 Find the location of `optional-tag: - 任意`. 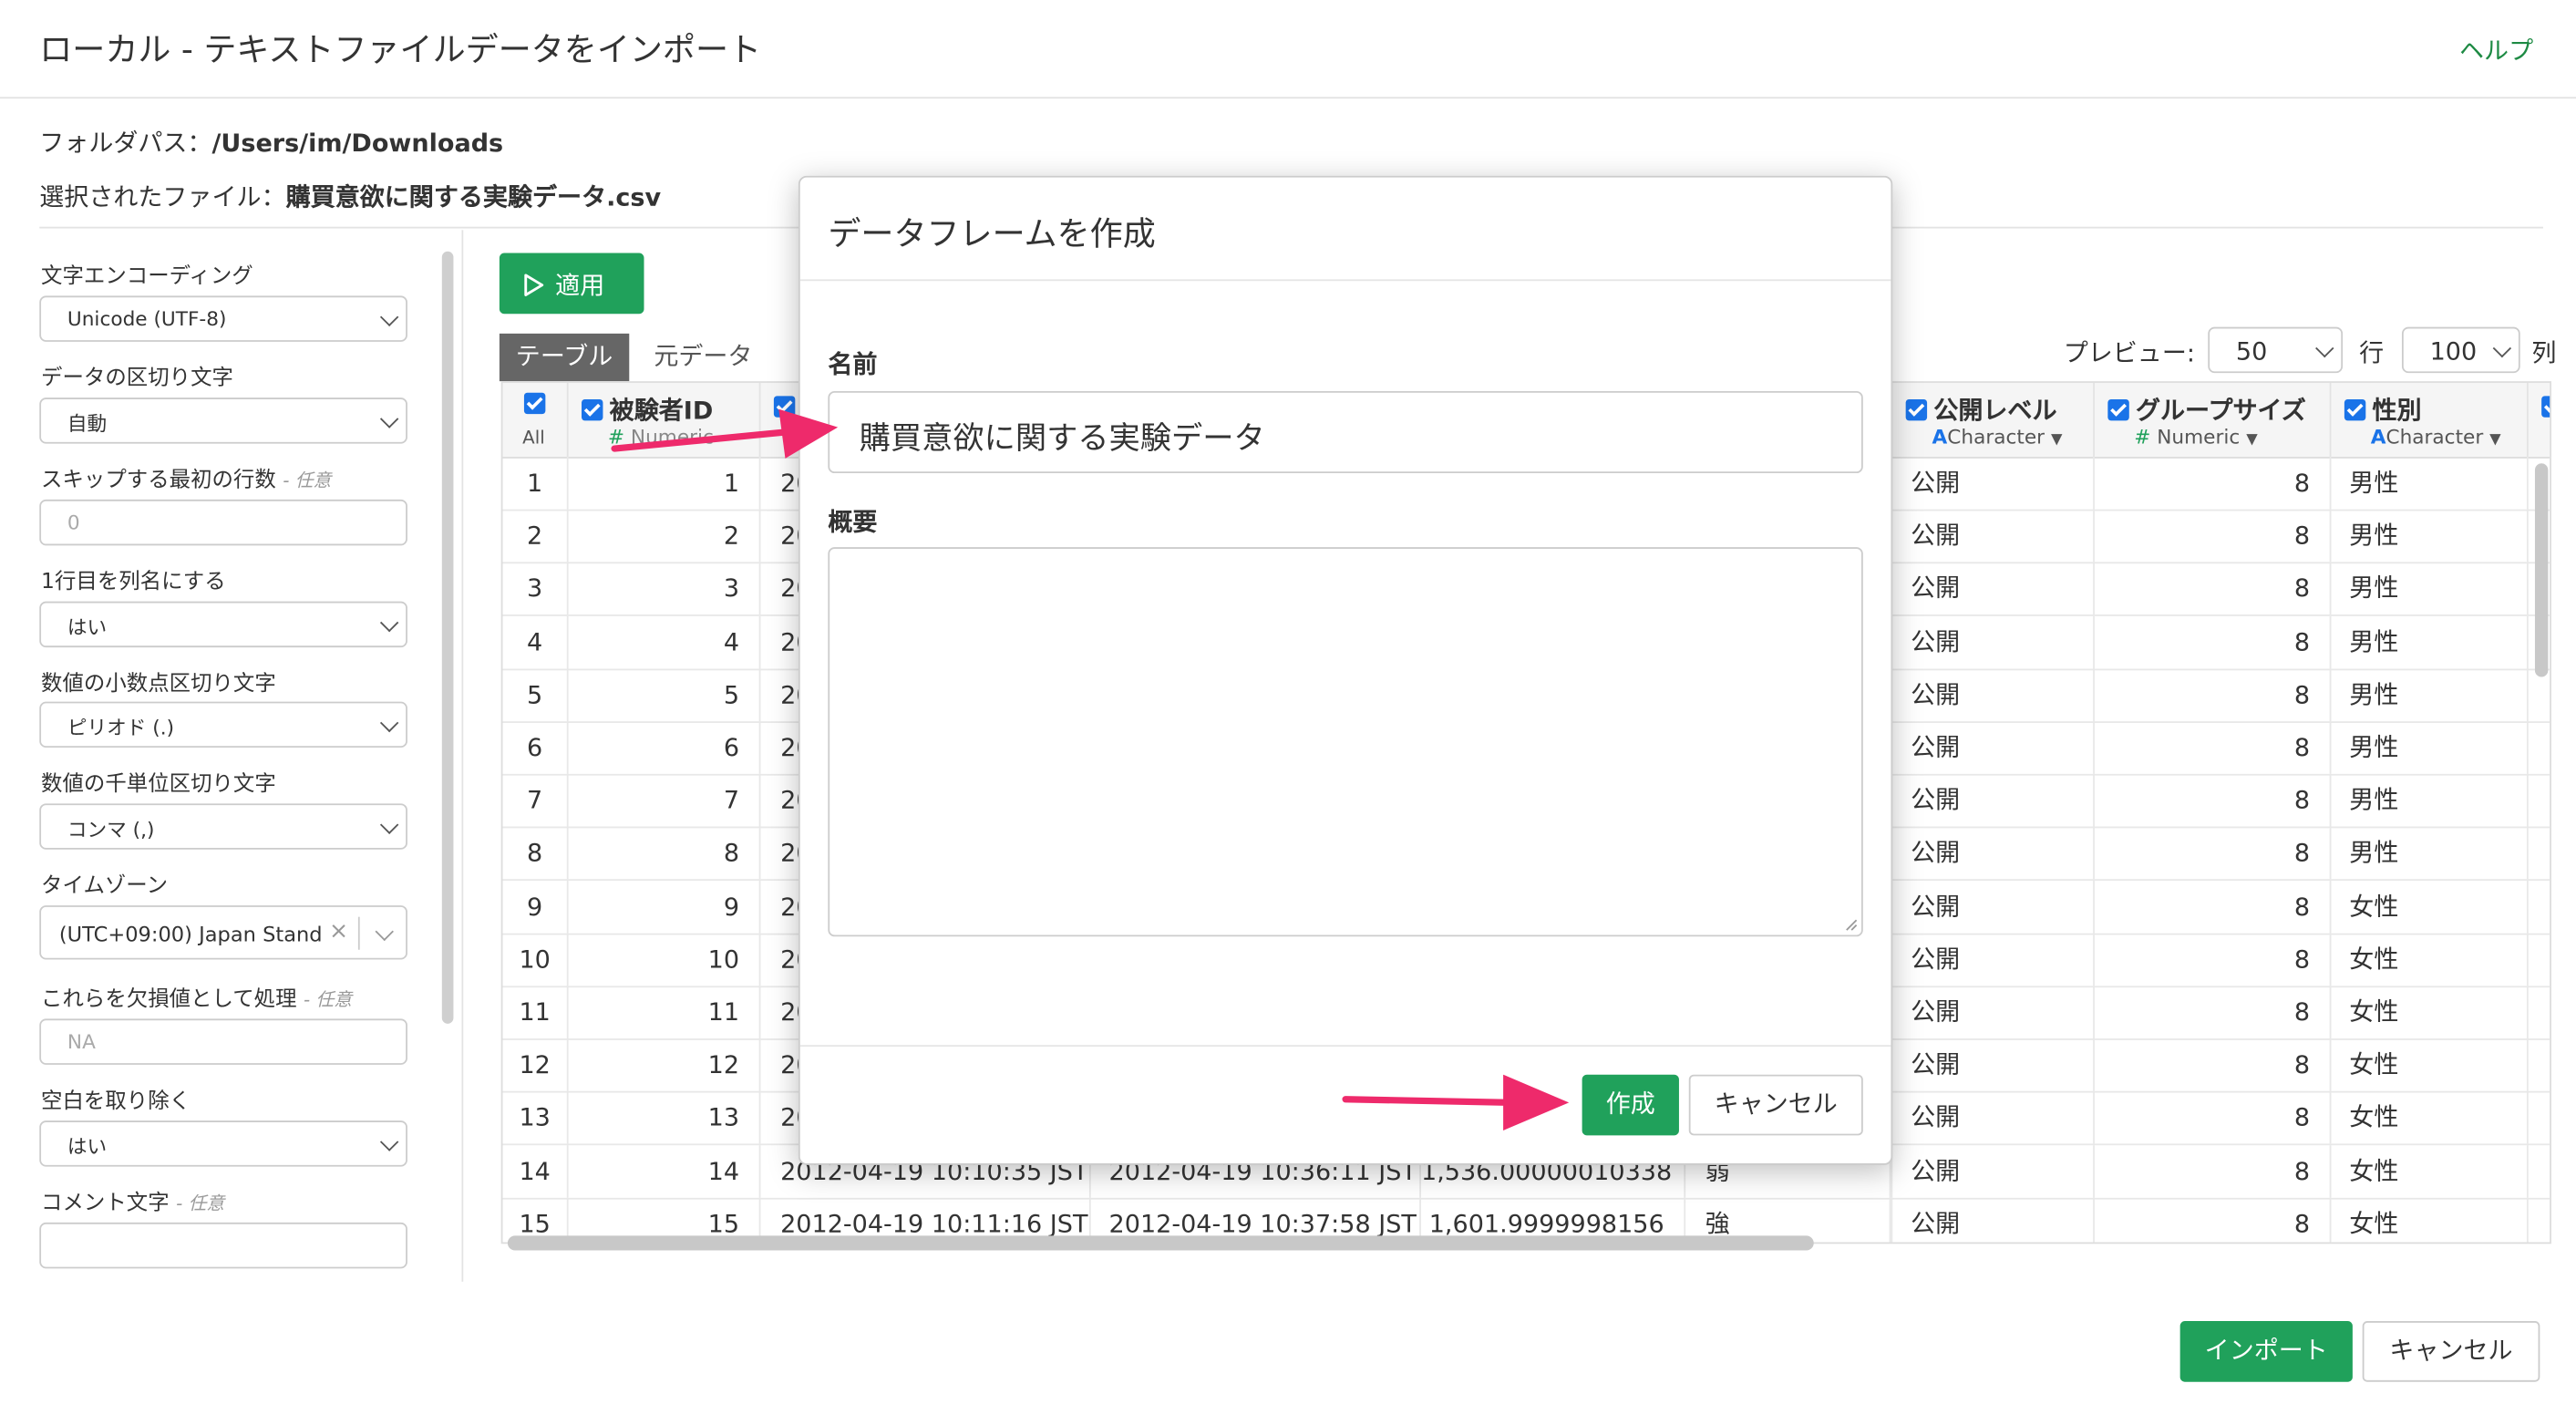

optional-tag: - 任意 is located at coordinates (200, 1203).